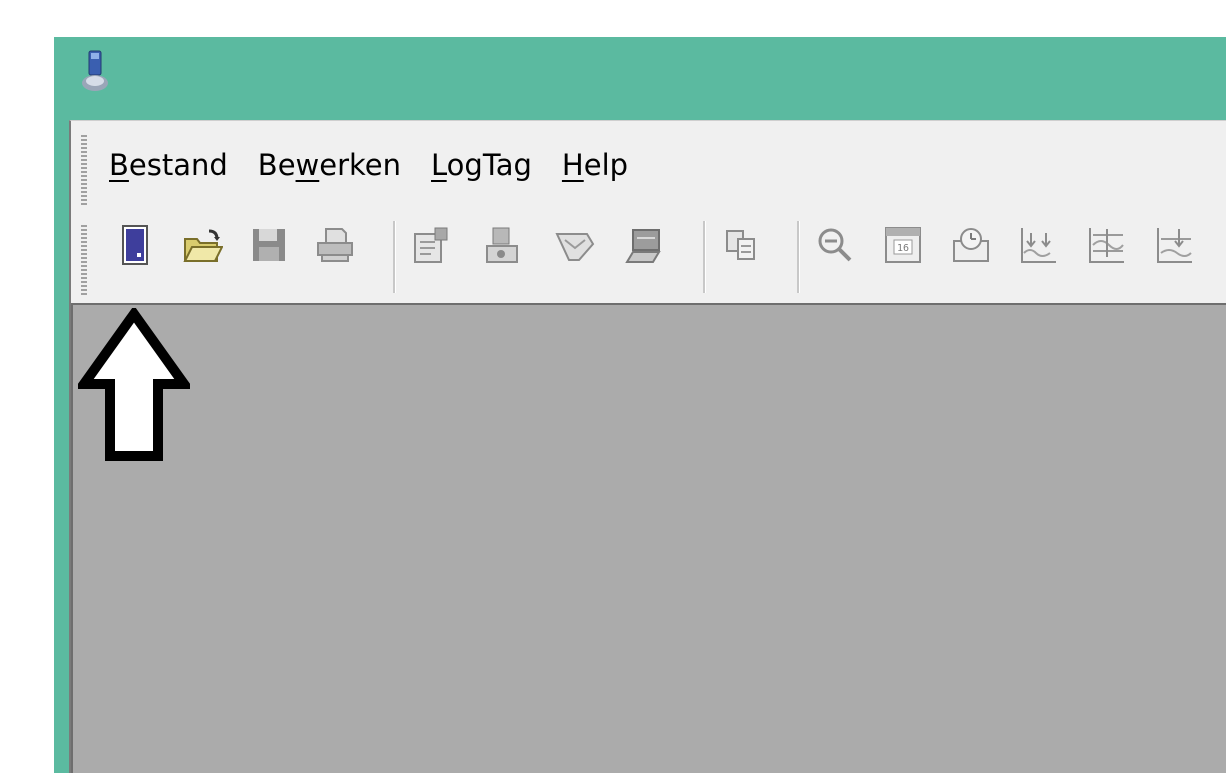 The width and height of the screenshot is (1226, 773). I want to click on chart-limits-icon, so click(1106, 245).